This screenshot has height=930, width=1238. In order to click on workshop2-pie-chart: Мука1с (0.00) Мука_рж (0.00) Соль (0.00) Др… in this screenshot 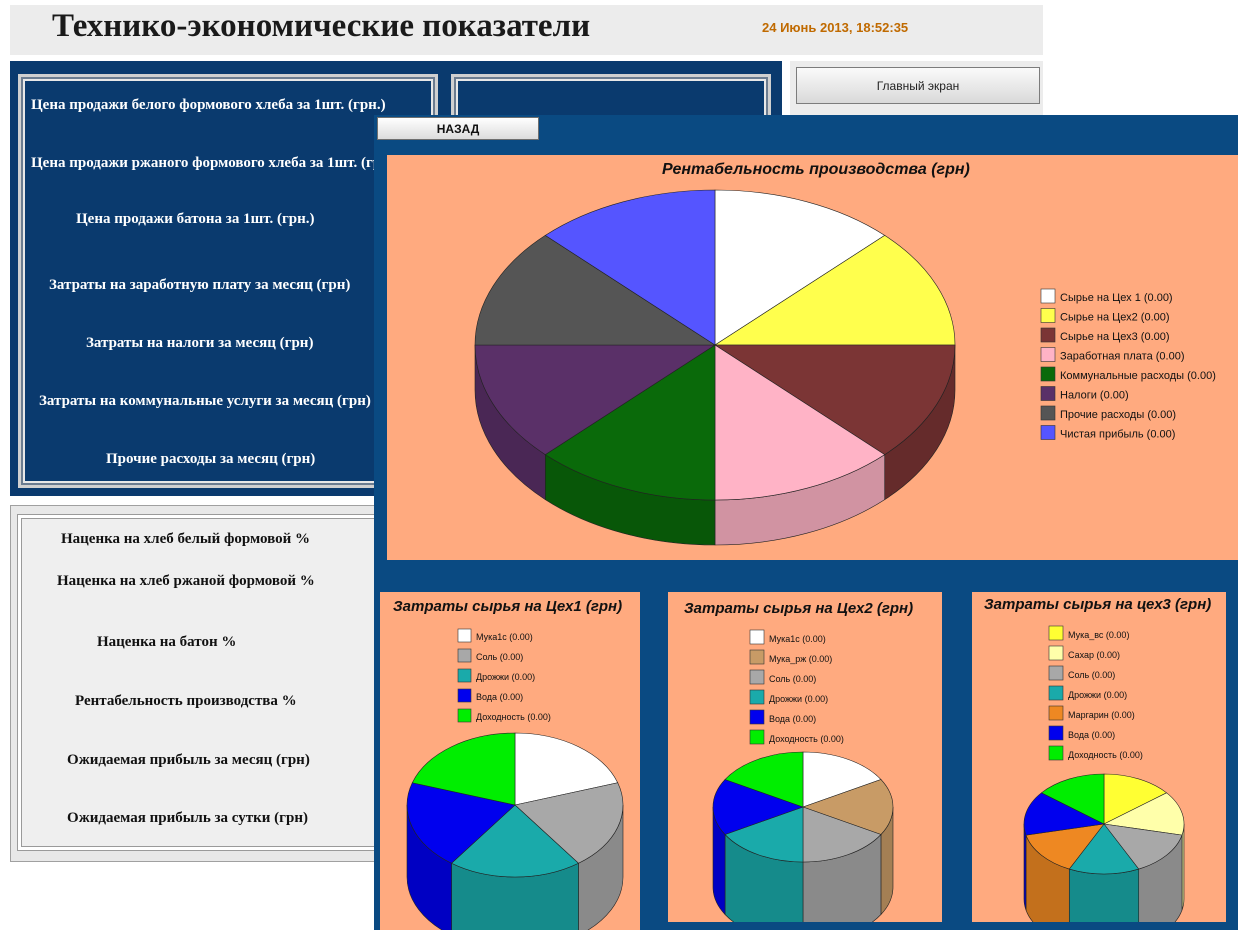, I will do `click(803, 775)`.